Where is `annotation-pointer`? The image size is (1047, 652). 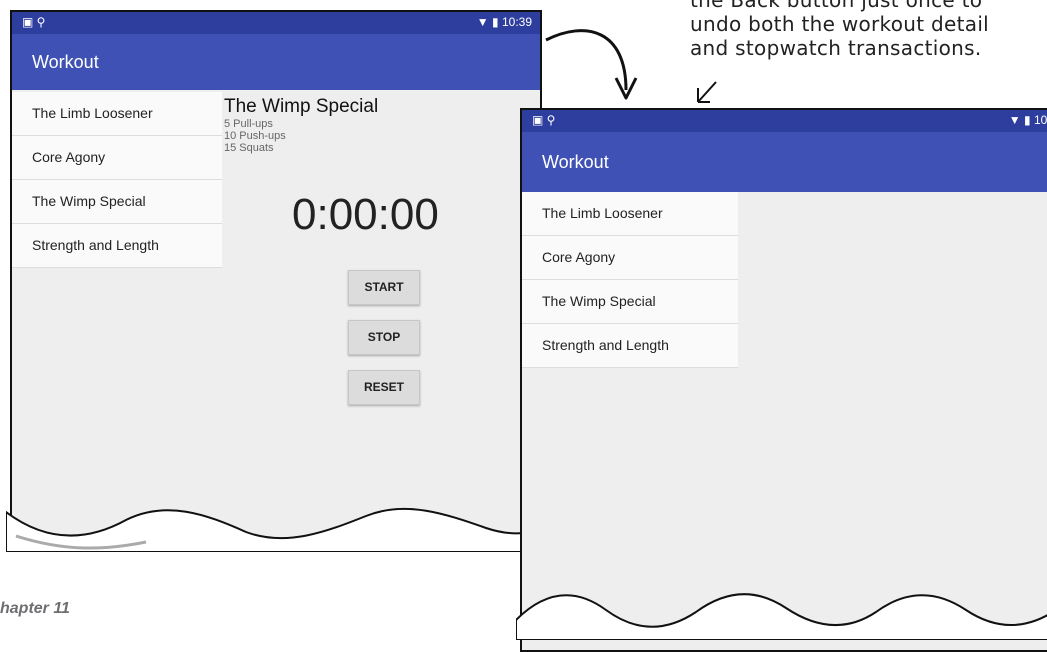 annotation-pointer is located at coordinates (707, 92).